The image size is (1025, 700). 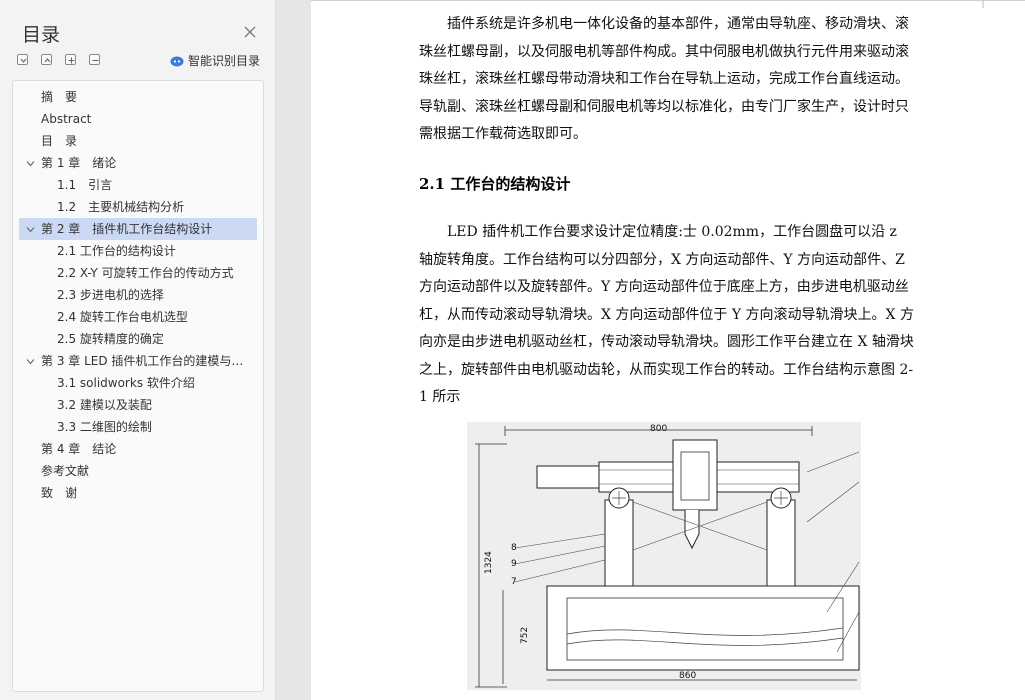 What do you see at coordinates (250, 32) in the screenshot?
I see `close-icon` at bounding box center [250, 32].